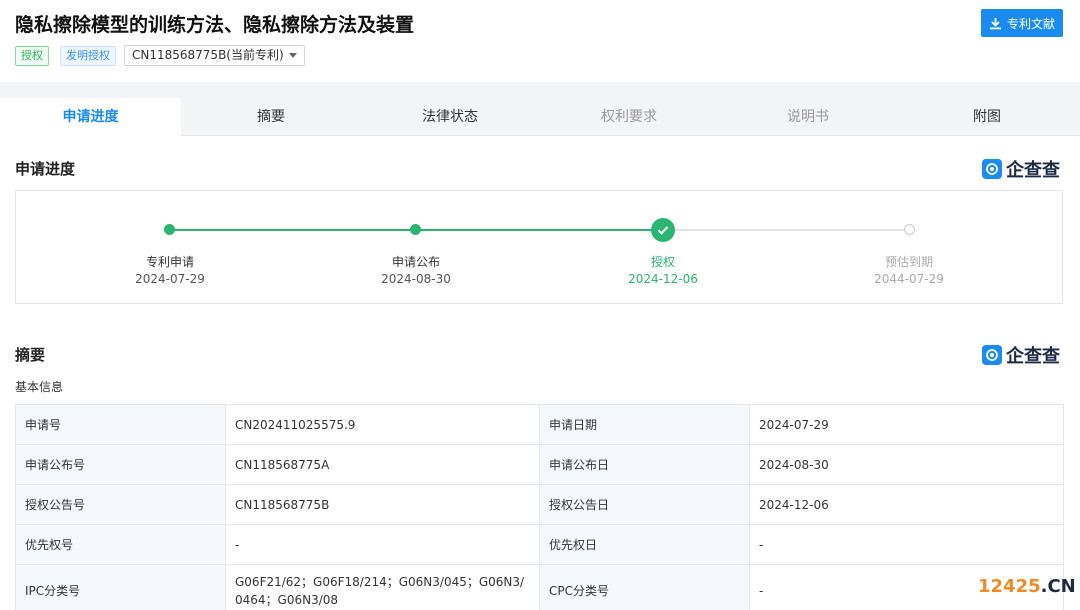 This screenshot has height=610, width=1080. What do you see at coordinates (382, 504) in the screenshot?
I see `field-value: CN118568775B` at bounding box center [382, 504].